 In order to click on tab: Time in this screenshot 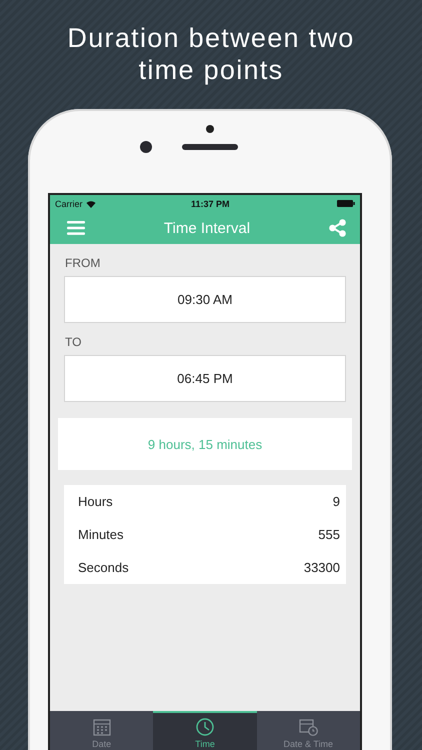, I will do `click(205, 730)`.